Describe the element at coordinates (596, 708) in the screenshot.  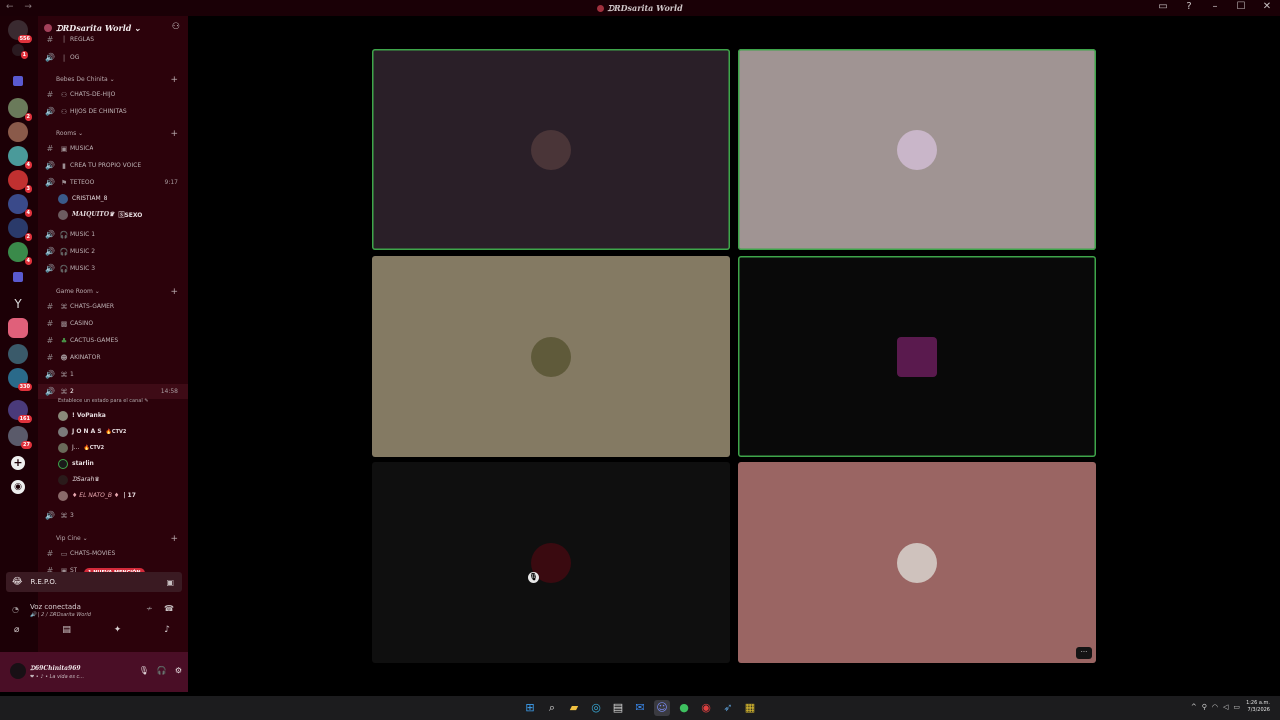
I see `edge-icon: ◎` at that location.